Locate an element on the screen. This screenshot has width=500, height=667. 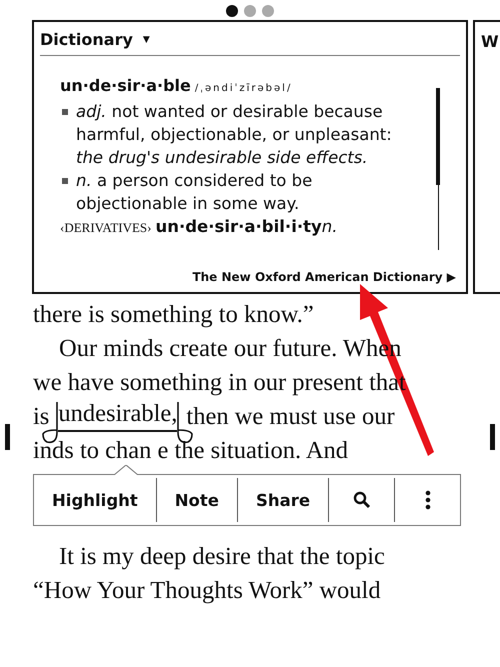
book-text-line: there is something to know.” is located at coordinates (173, 314).